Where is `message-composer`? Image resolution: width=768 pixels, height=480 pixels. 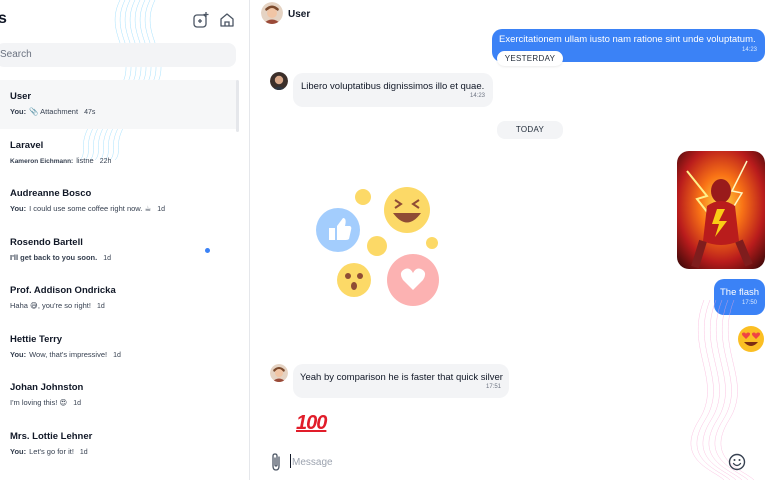 message-composer is located at coordinates (513, 462).